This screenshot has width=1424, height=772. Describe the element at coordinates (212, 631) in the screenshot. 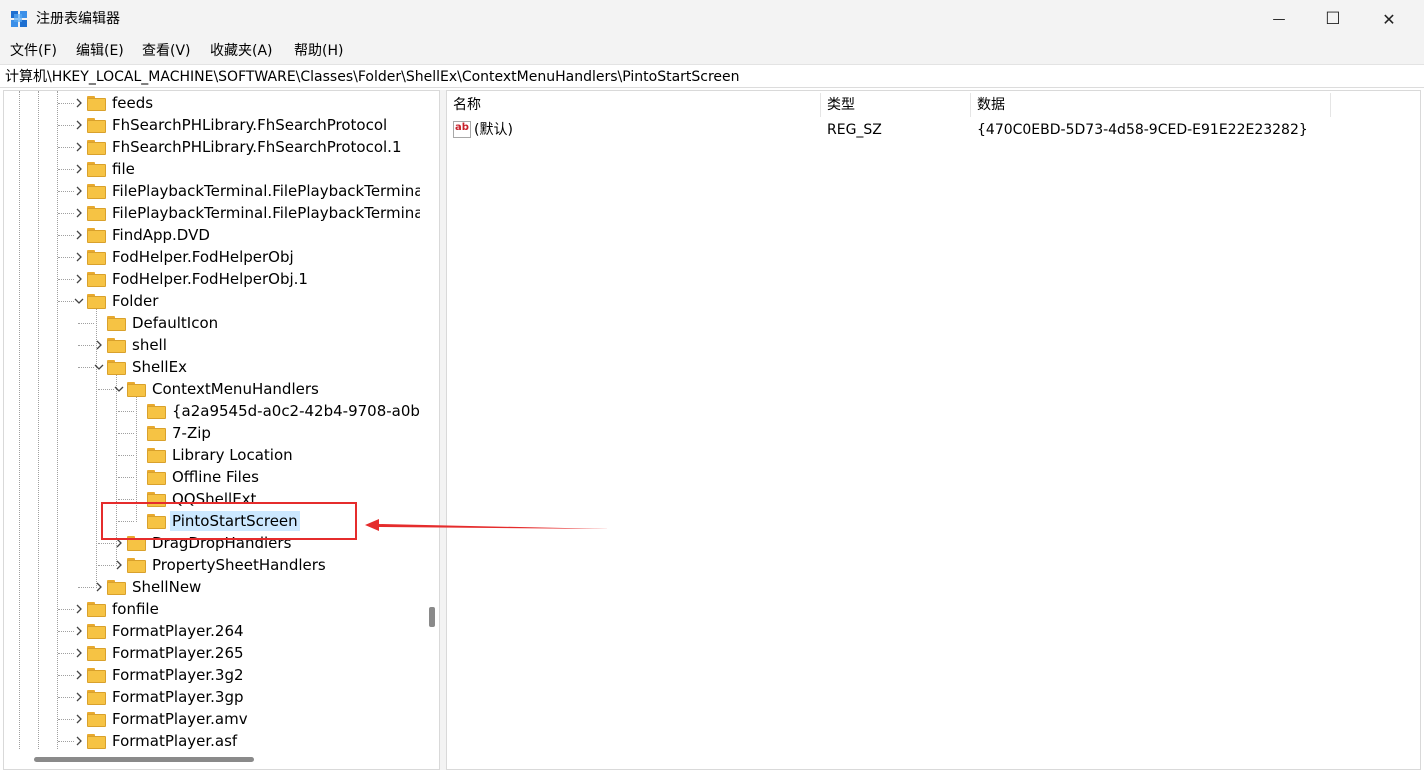

I see `tree-node: FormatPlayer.264` at that location.